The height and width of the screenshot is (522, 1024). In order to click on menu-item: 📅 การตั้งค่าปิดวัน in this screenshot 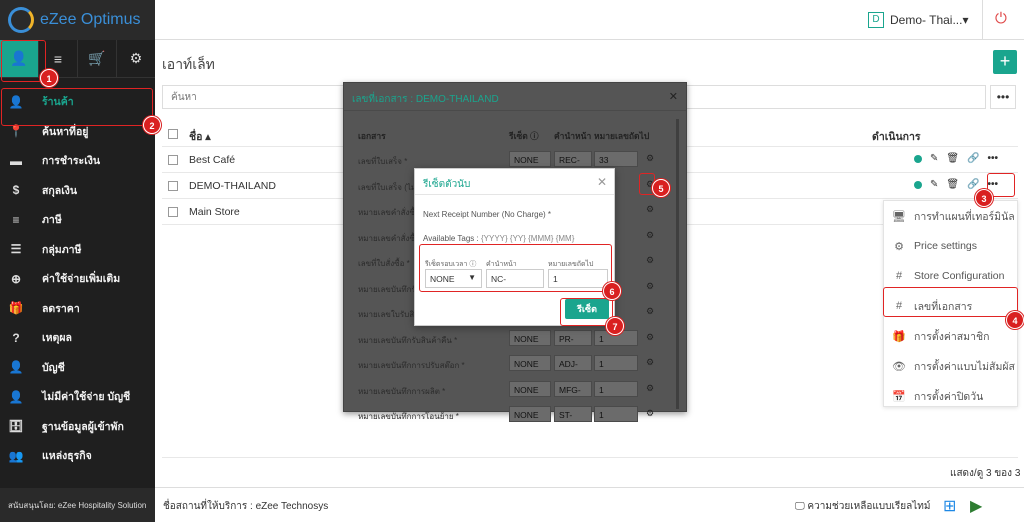, I will do `click(950, 396)`.